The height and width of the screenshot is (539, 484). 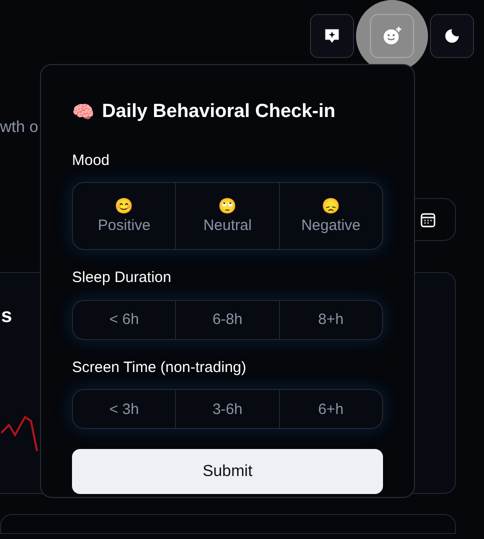 I want to click on option-button: 8+h, so click(x=331, y=319).